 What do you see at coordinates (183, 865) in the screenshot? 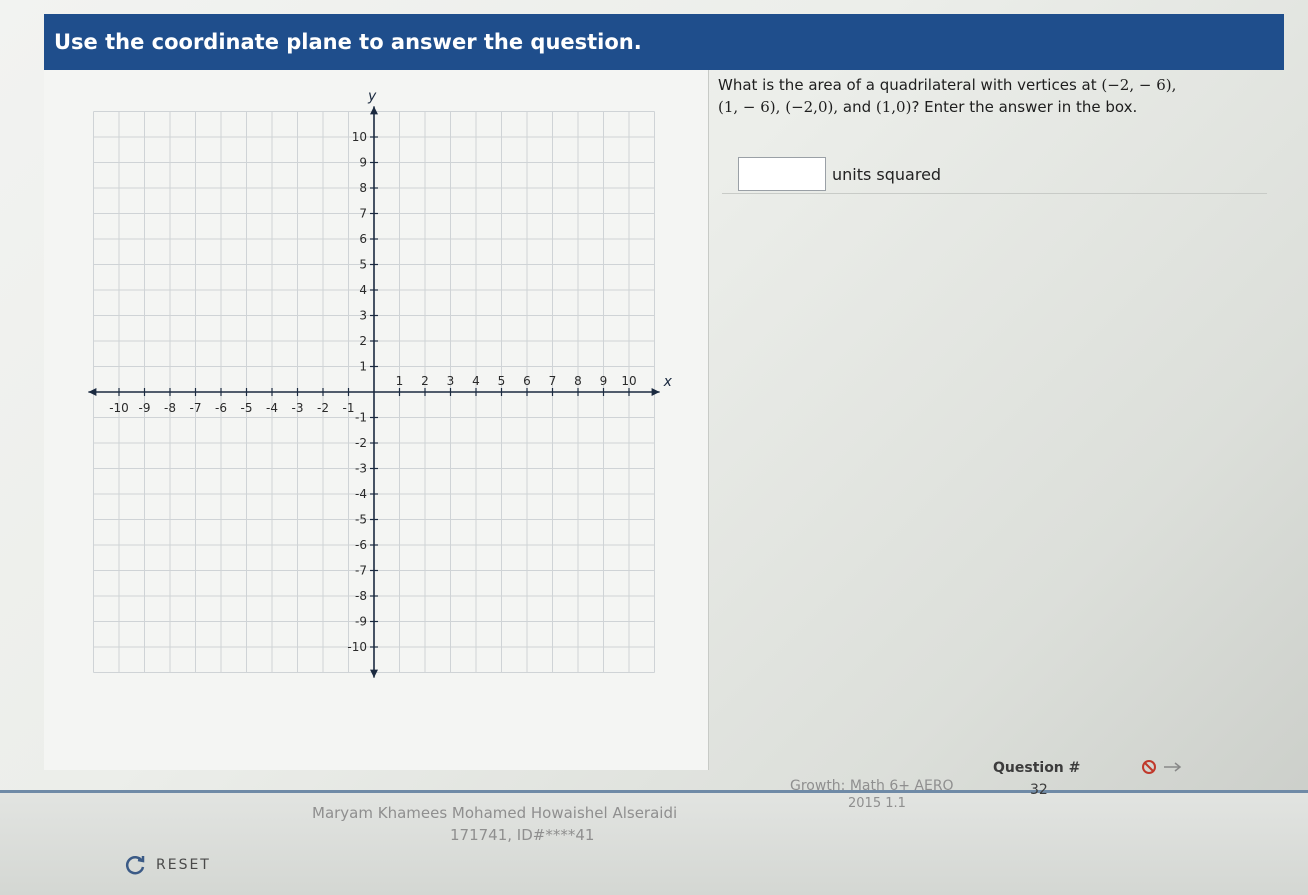
I see `reset-label: RESET` at bounding box center [183, 865].